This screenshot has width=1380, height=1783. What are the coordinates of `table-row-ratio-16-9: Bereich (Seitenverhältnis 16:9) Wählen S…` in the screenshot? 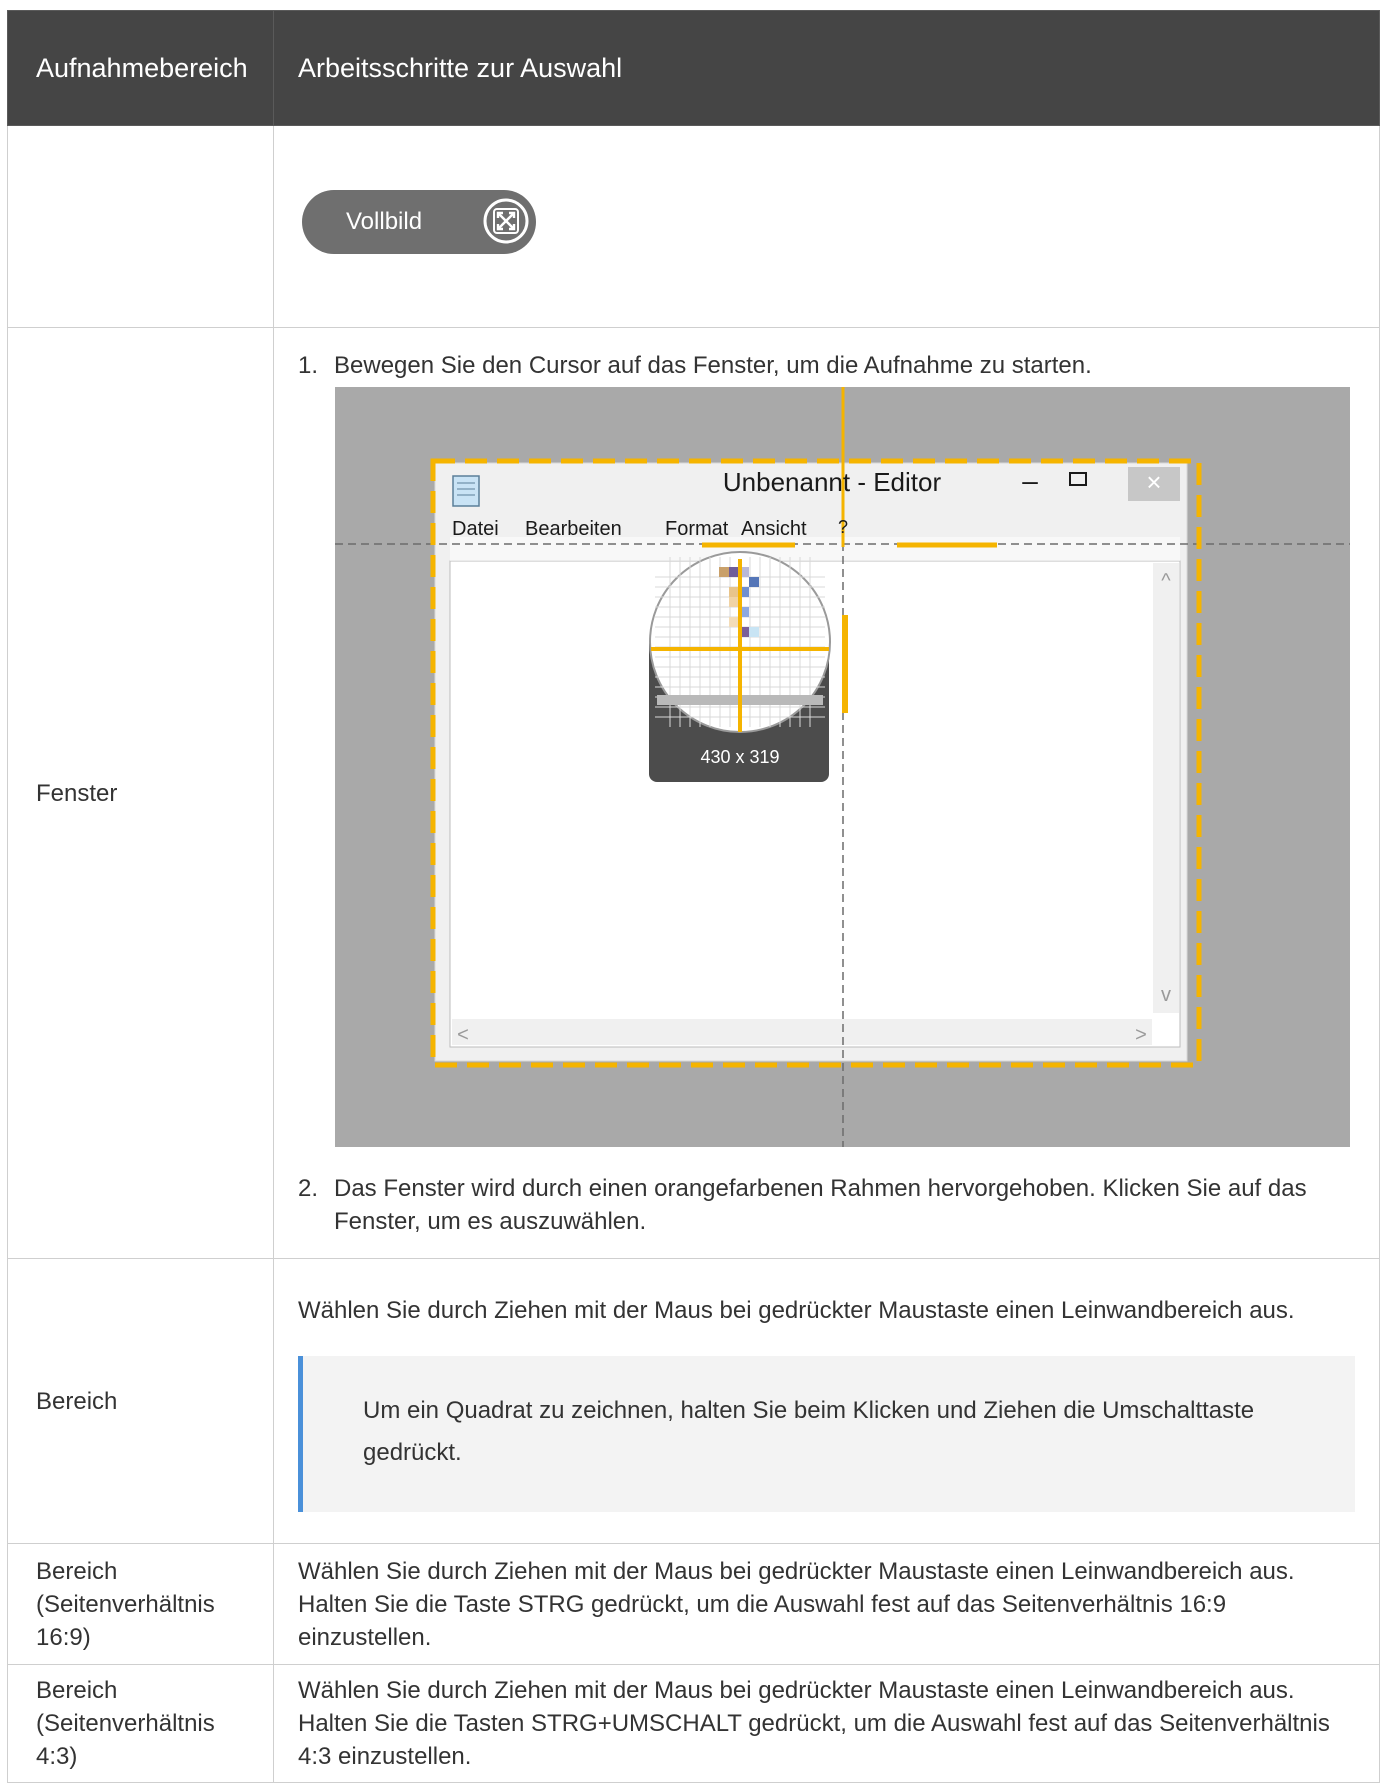 It's located at (693, 1604).